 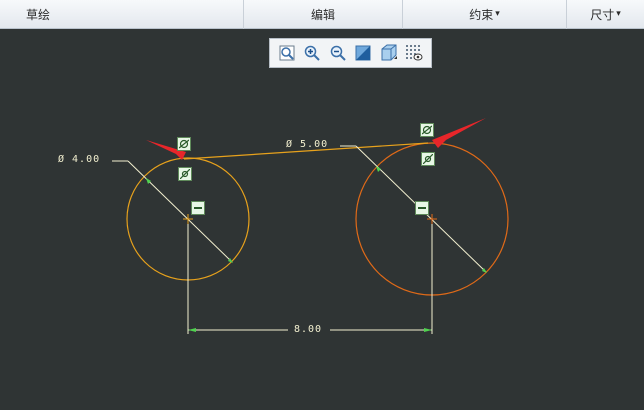 I want to click on left-diameter-value: Ø 4.00, so click(x=79, y=159).